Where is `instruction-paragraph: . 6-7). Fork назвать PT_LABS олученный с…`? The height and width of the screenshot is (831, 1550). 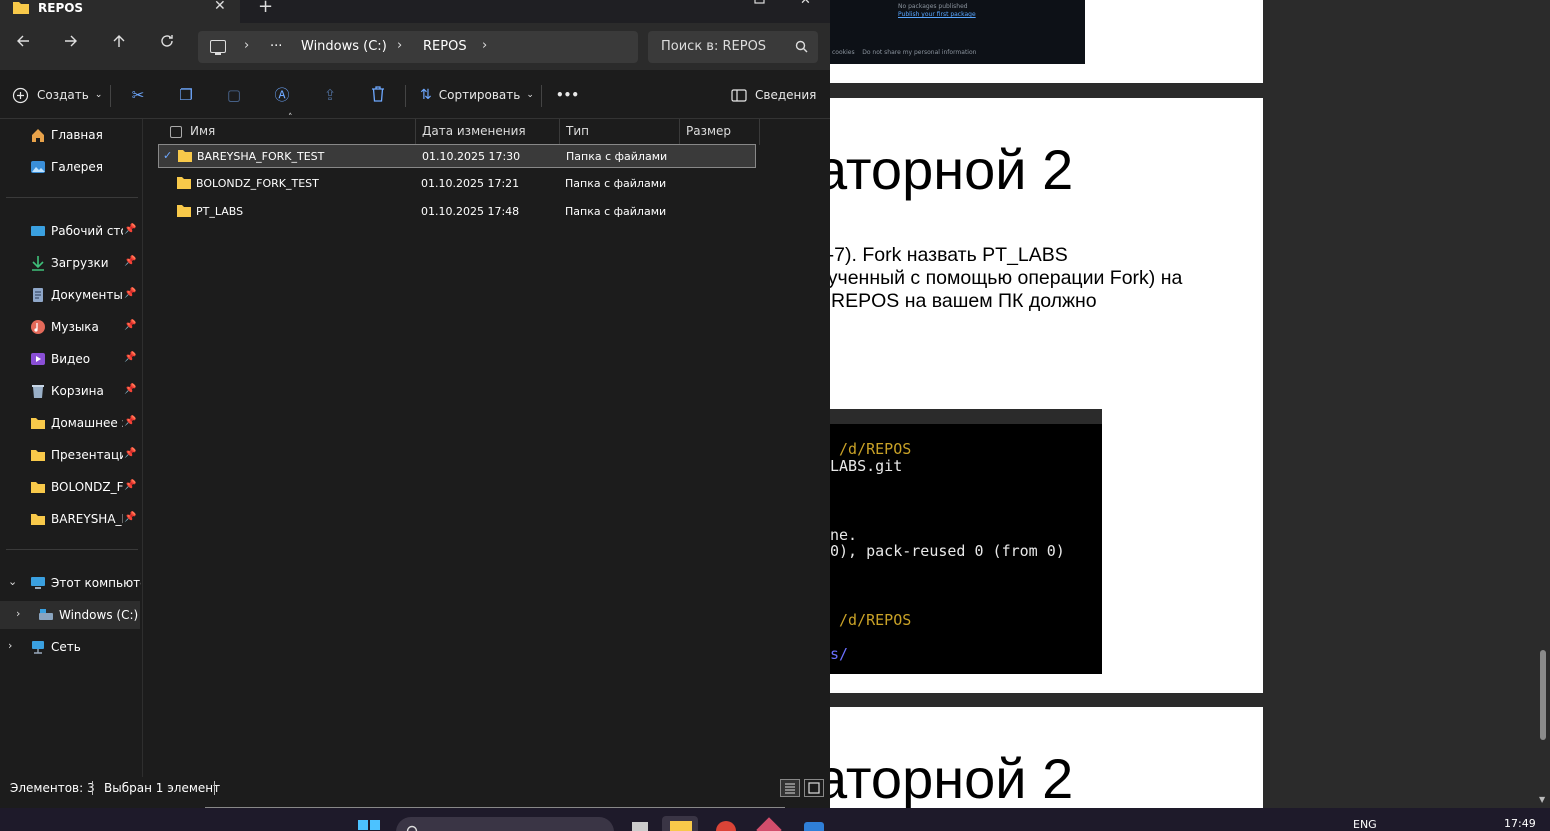
instruction-paragraph: . 6-7). Fork назвать PT_LABS олученный с… is located at coordinates (1006, 278).